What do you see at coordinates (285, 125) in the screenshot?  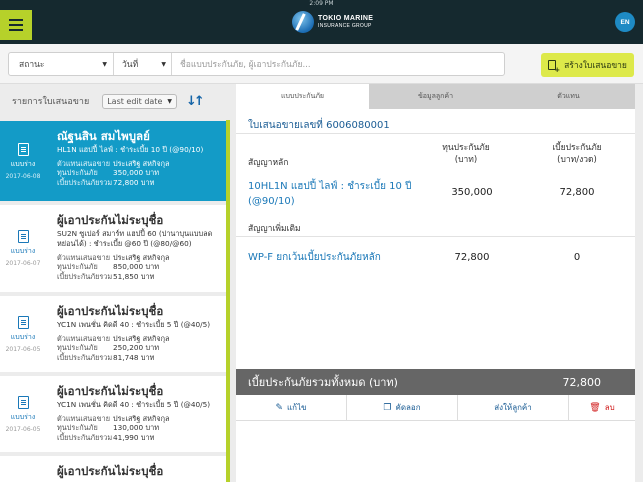 I see `proposal-number-label: ใบเสนอขายเลขที่` at bounding box center [285, 125].